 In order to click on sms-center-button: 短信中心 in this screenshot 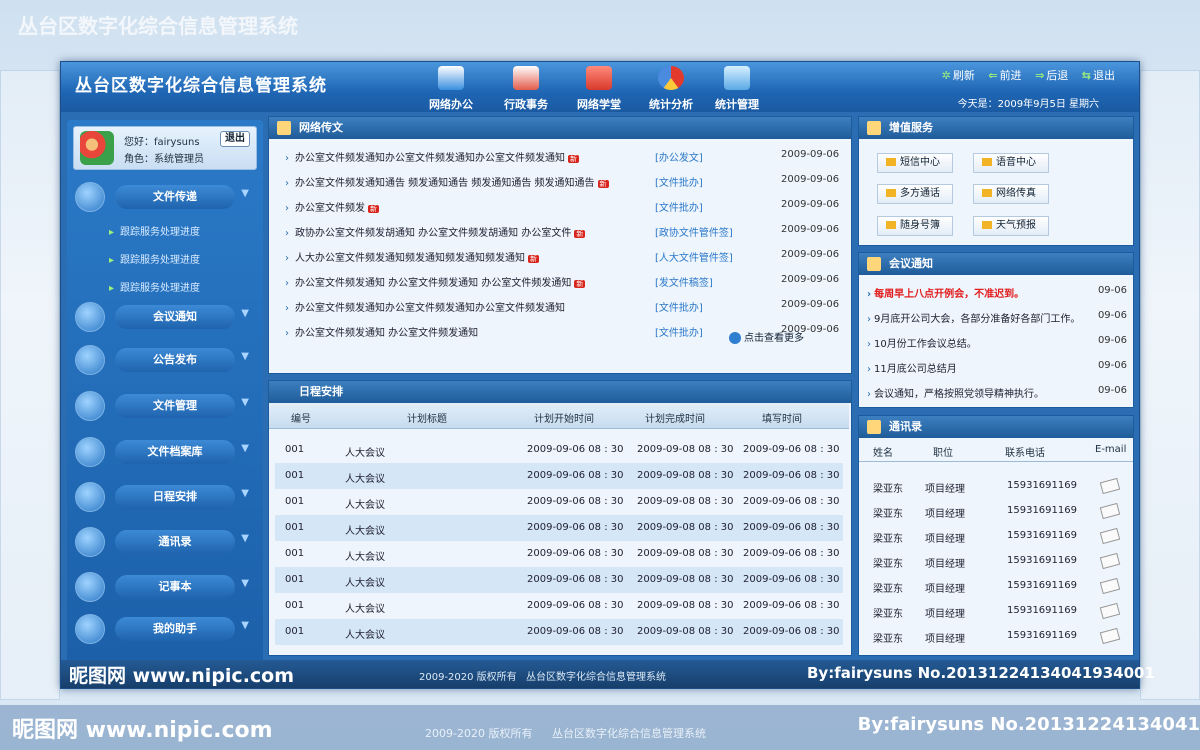, I will do `click(915, 163)`.